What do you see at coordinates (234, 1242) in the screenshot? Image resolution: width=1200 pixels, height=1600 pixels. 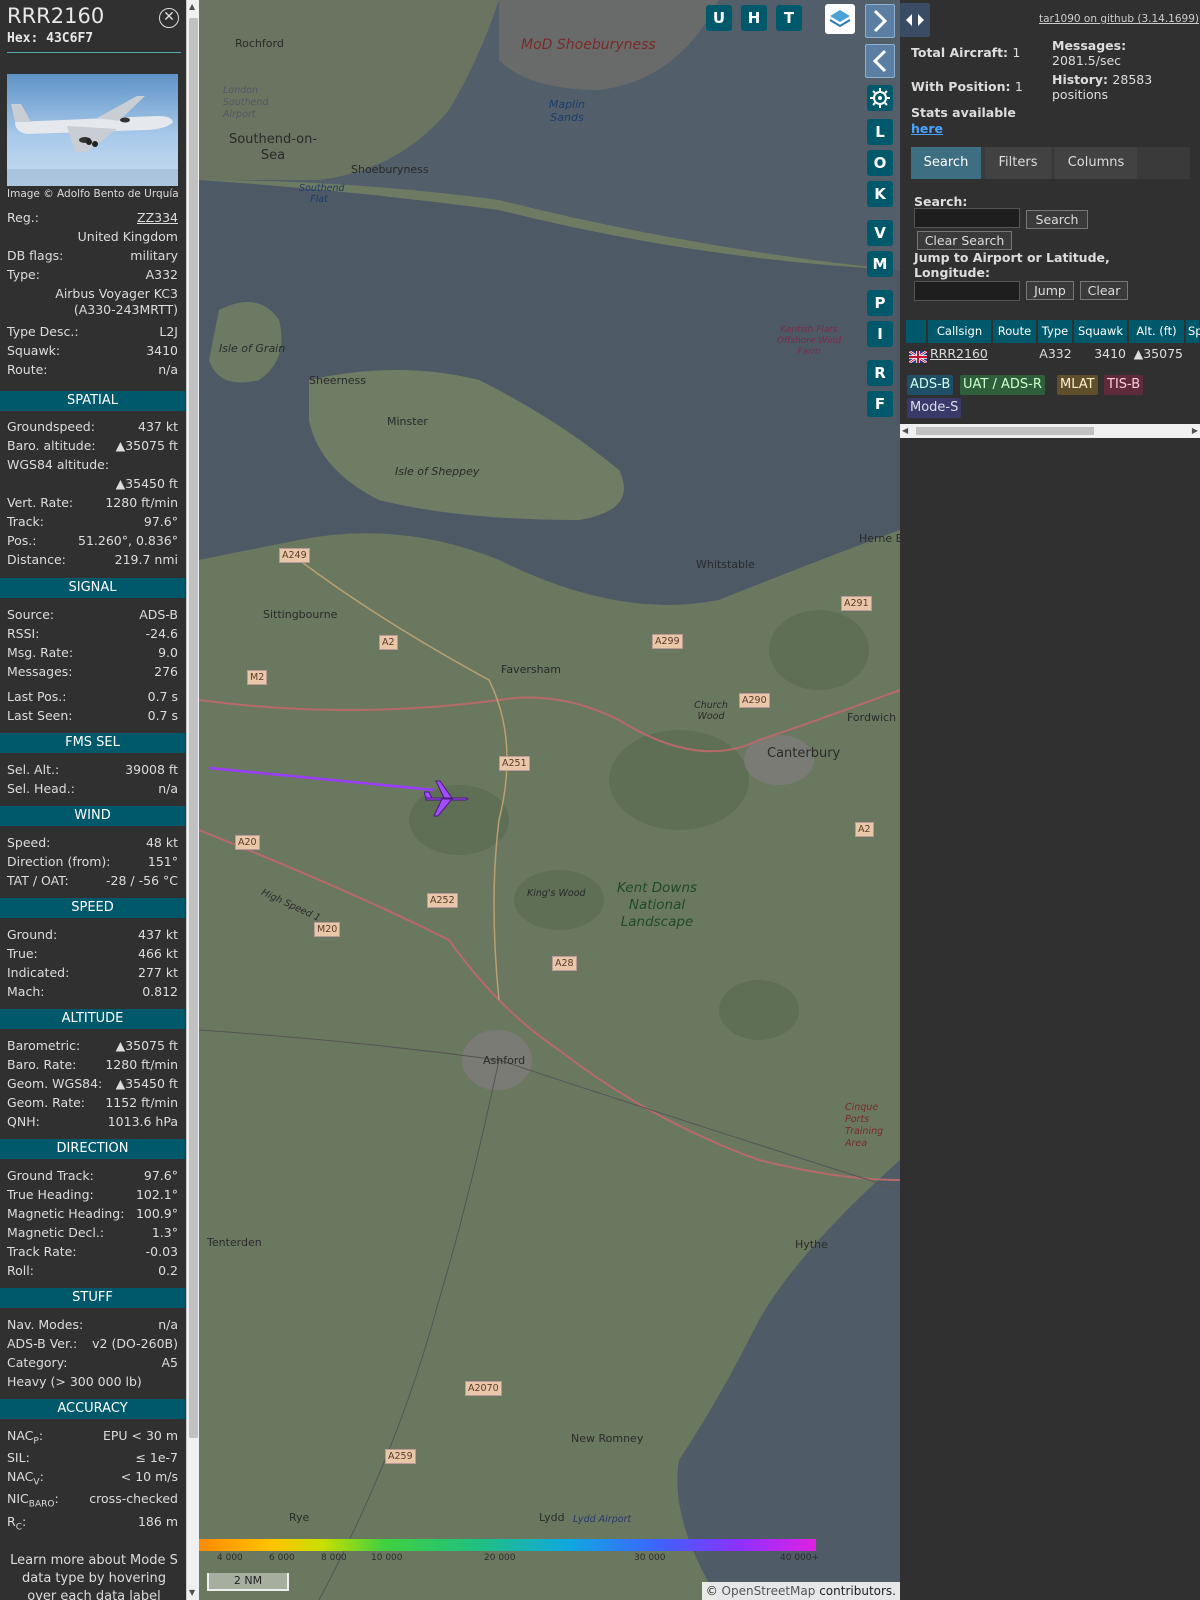 I see `place-label: Tenterden` at bounding box center [234, 1242].